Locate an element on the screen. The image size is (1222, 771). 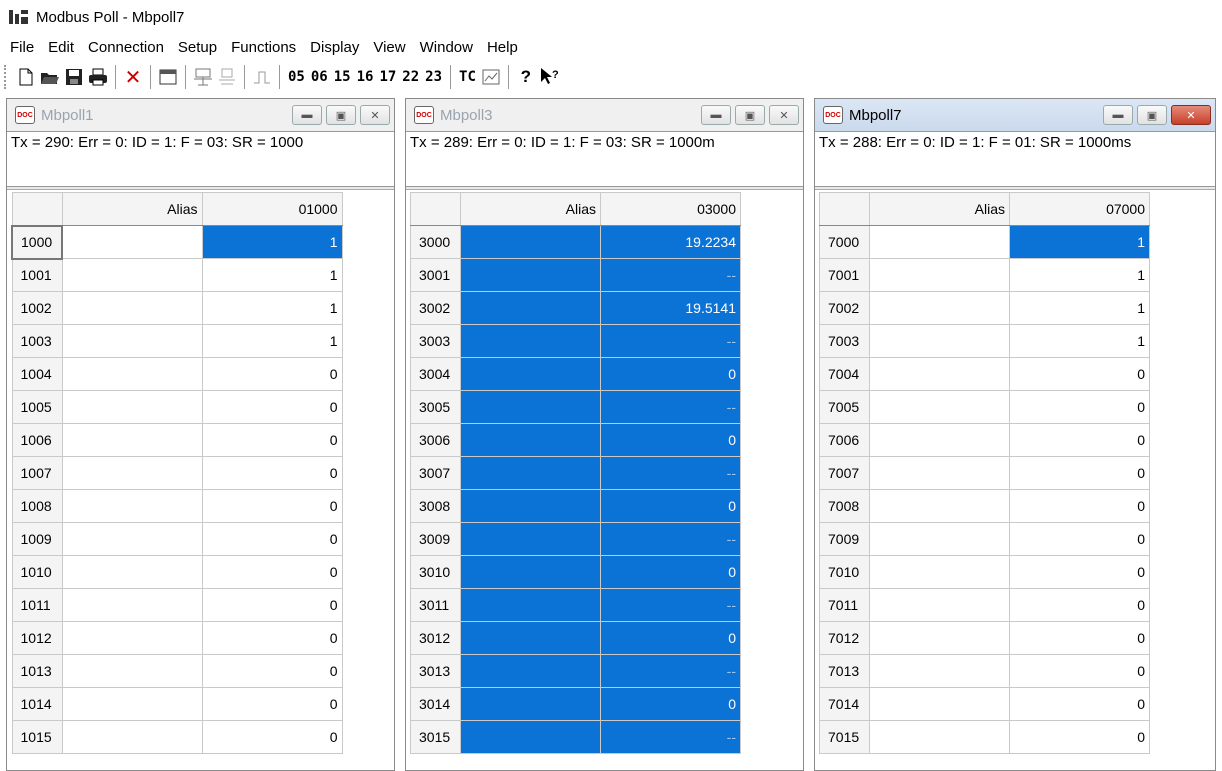
row-address: 7009 is located at coordinates (844, 539).